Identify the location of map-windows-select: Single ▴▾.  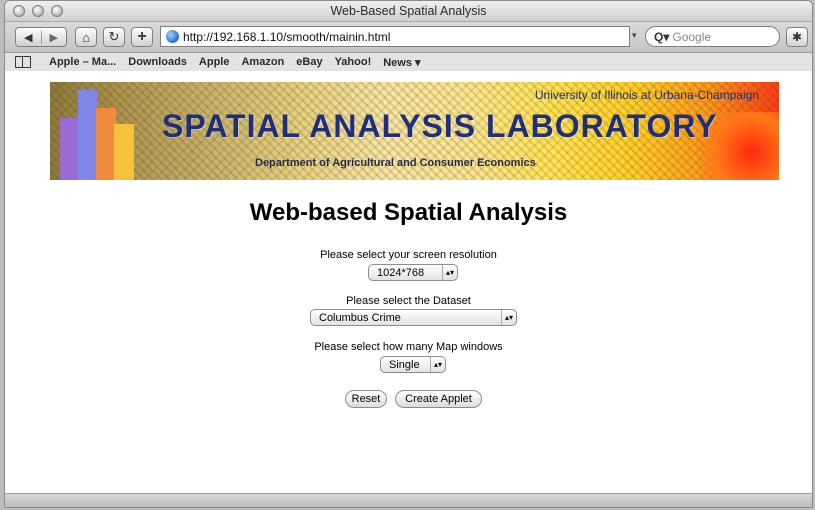
(413, 364).